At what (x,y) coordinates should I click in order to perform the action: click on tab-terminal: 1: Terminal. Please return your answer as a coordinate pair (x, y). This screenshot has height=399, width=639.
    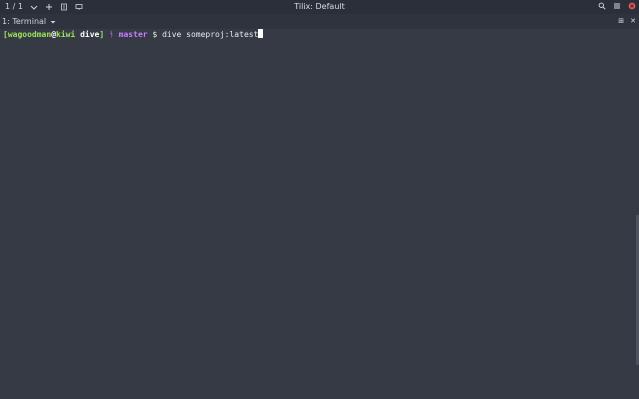
    Looking at the image, I should click on (29, 22).